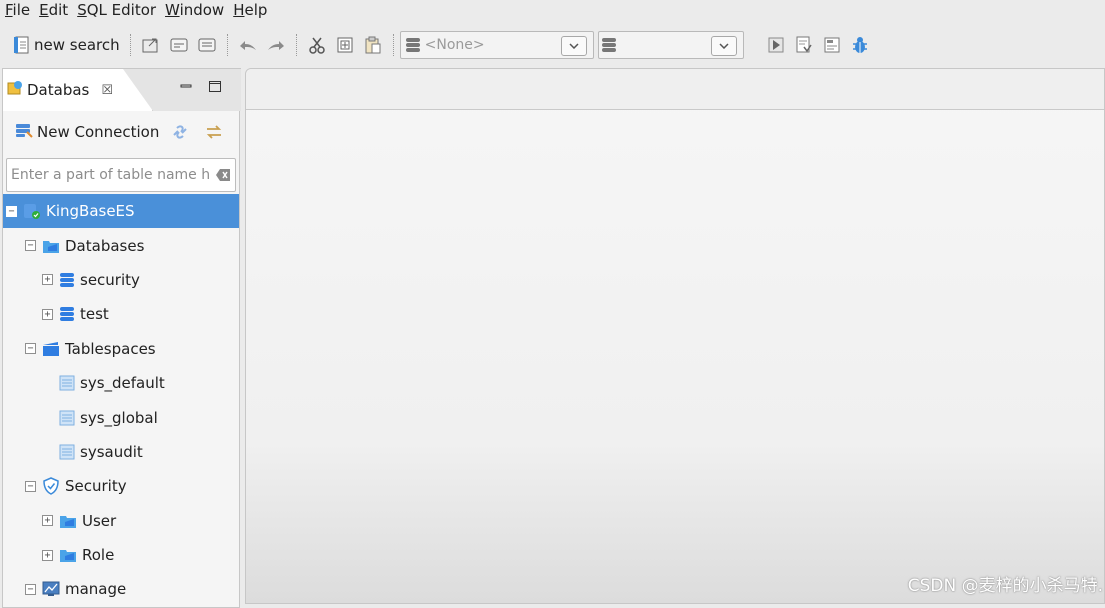 This screenshot has height=608, width=1105. I want to click on scissors-icon, so click(317, 45).